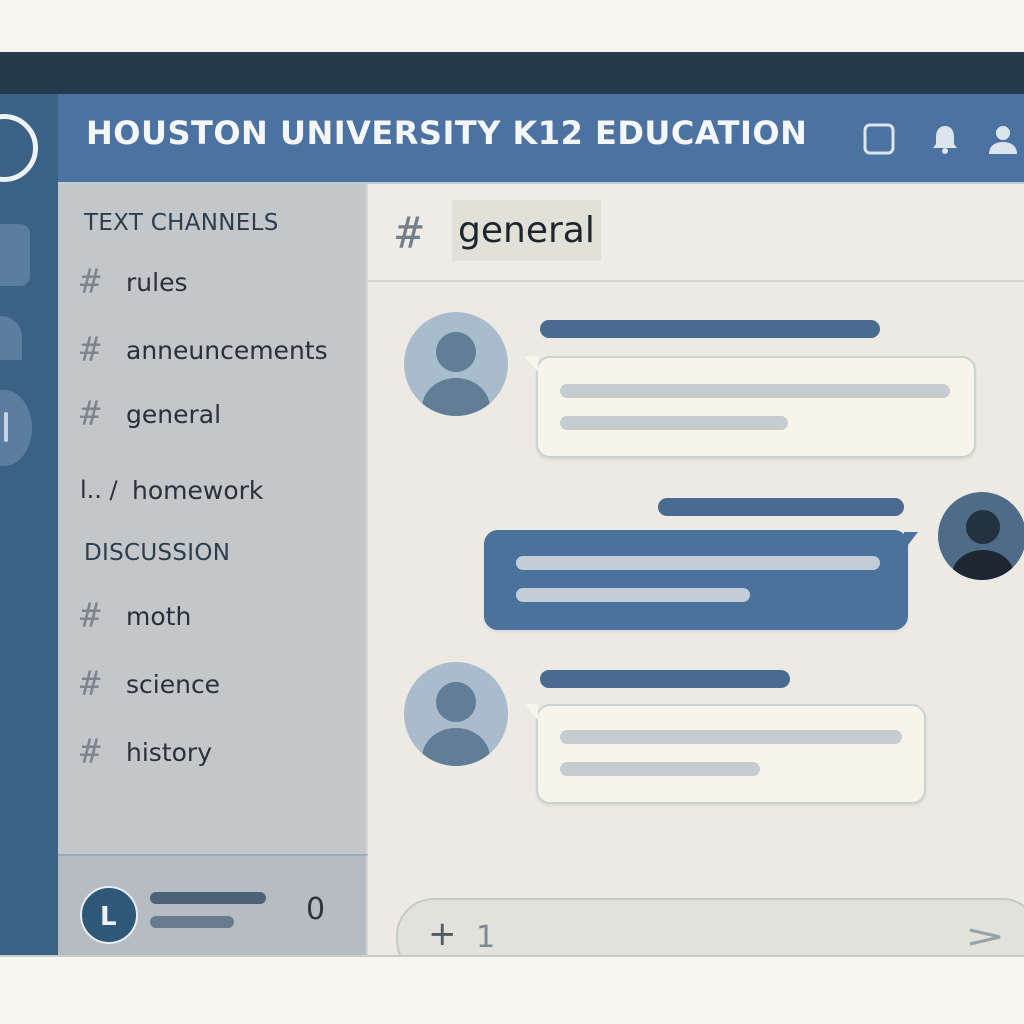 The height and width of the screenshot is (1024, 1024). What do you see at coordinates (315, 909) in the screenshot?
I see `settings-indicator: 0` at bounding box center [315, 909].